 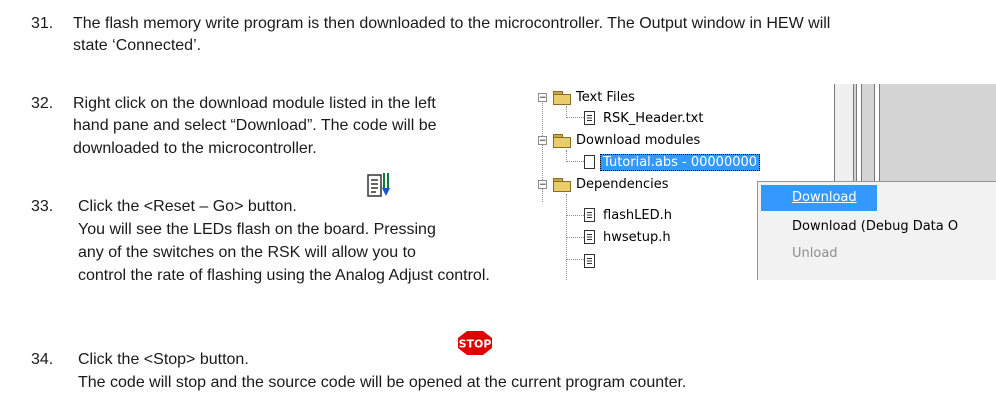 I want to click on context-menu: Download Download (Debug Data O Unload, so click(x=876, y=230).